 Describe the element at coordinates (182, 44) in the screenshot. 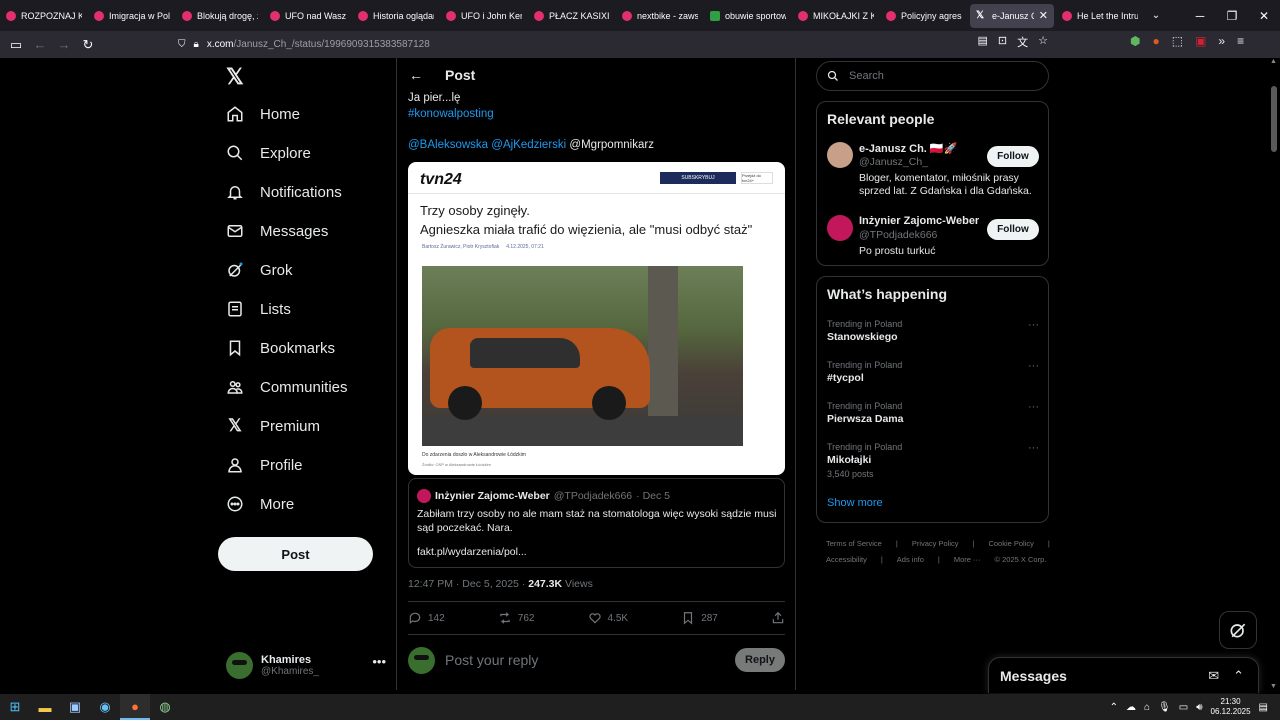

I see `shield-icon: ⛉` at that location.